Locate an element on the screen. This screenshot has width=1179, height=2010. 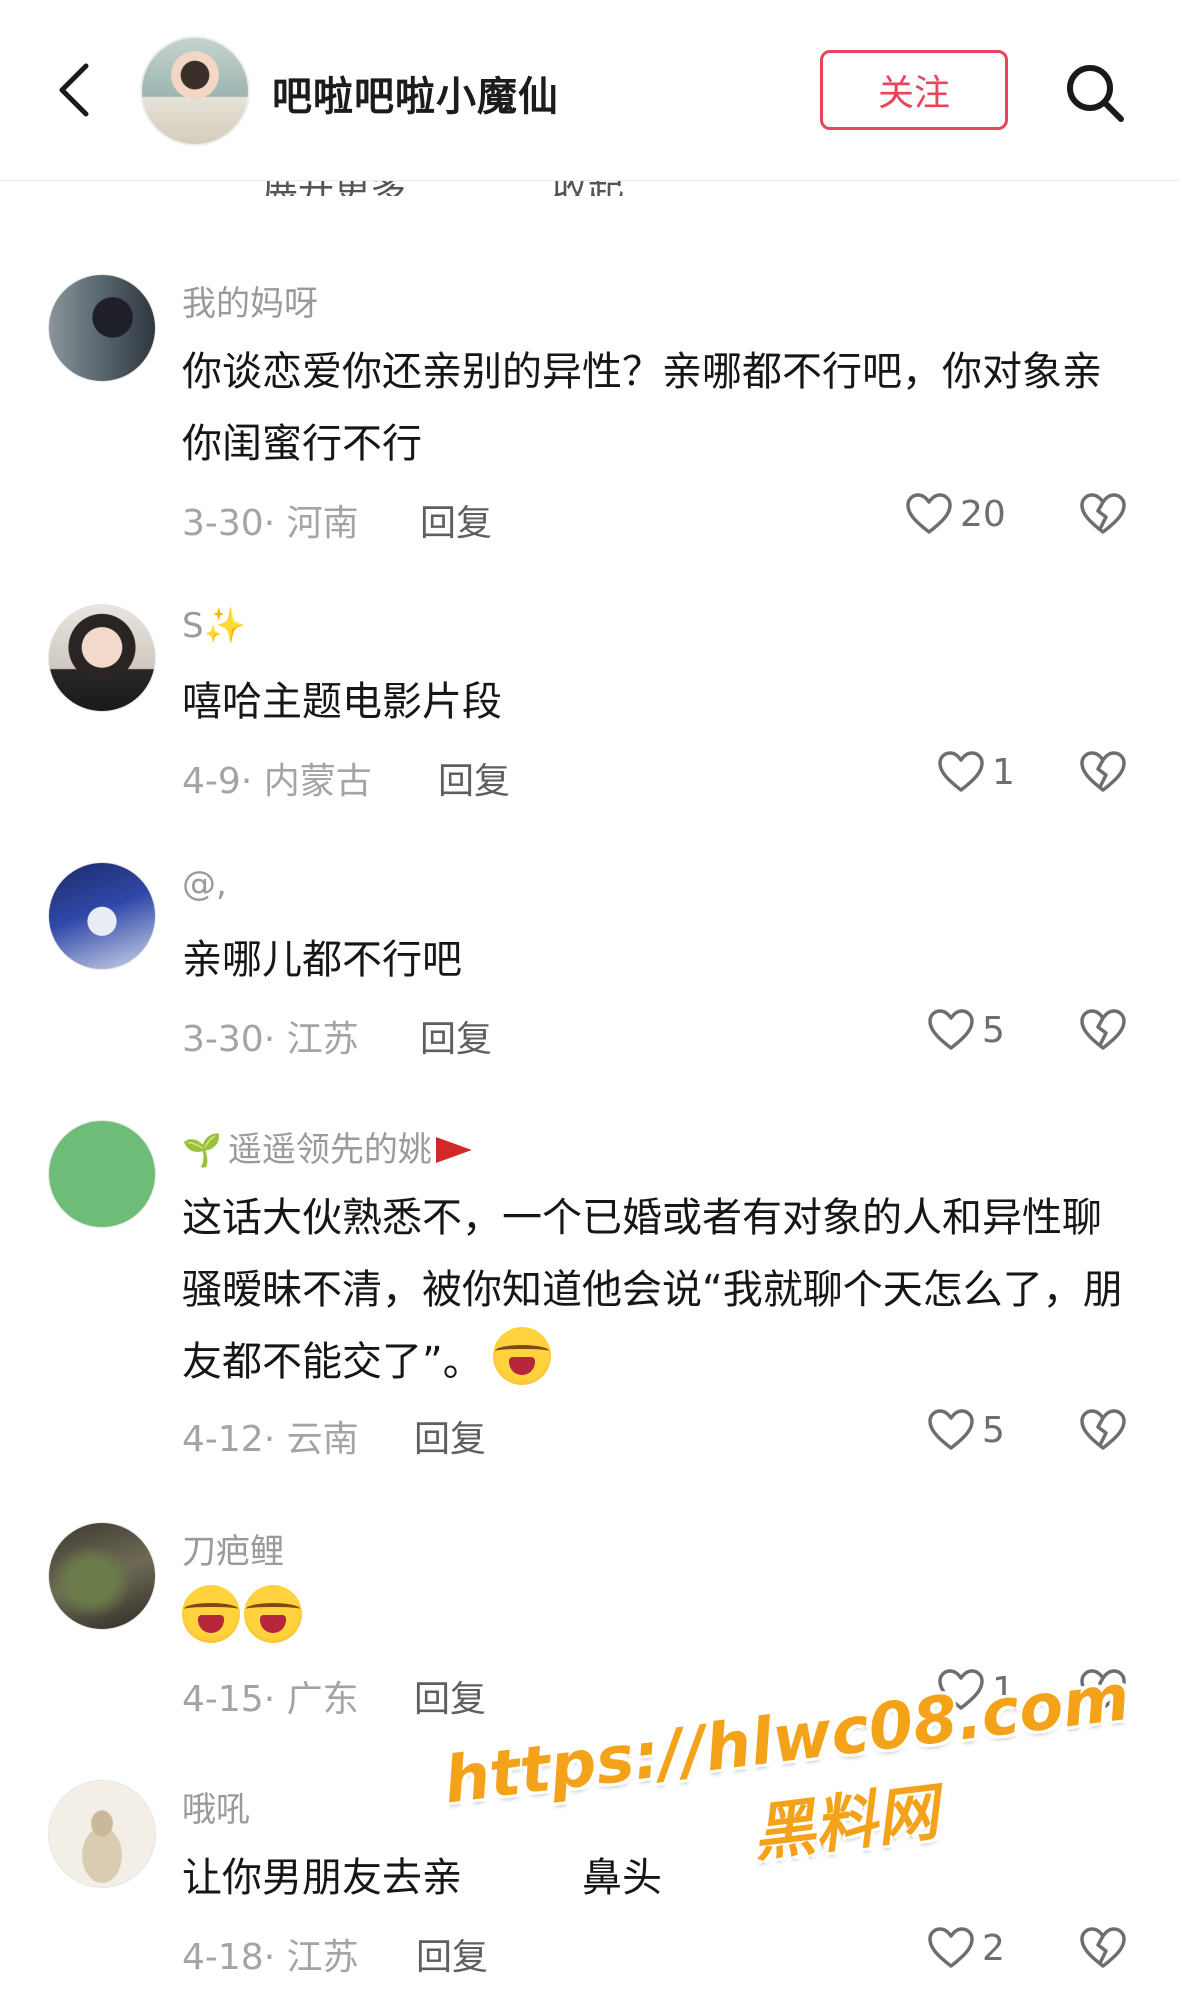
like-count: 2 is located at coordinates (993, 1948).